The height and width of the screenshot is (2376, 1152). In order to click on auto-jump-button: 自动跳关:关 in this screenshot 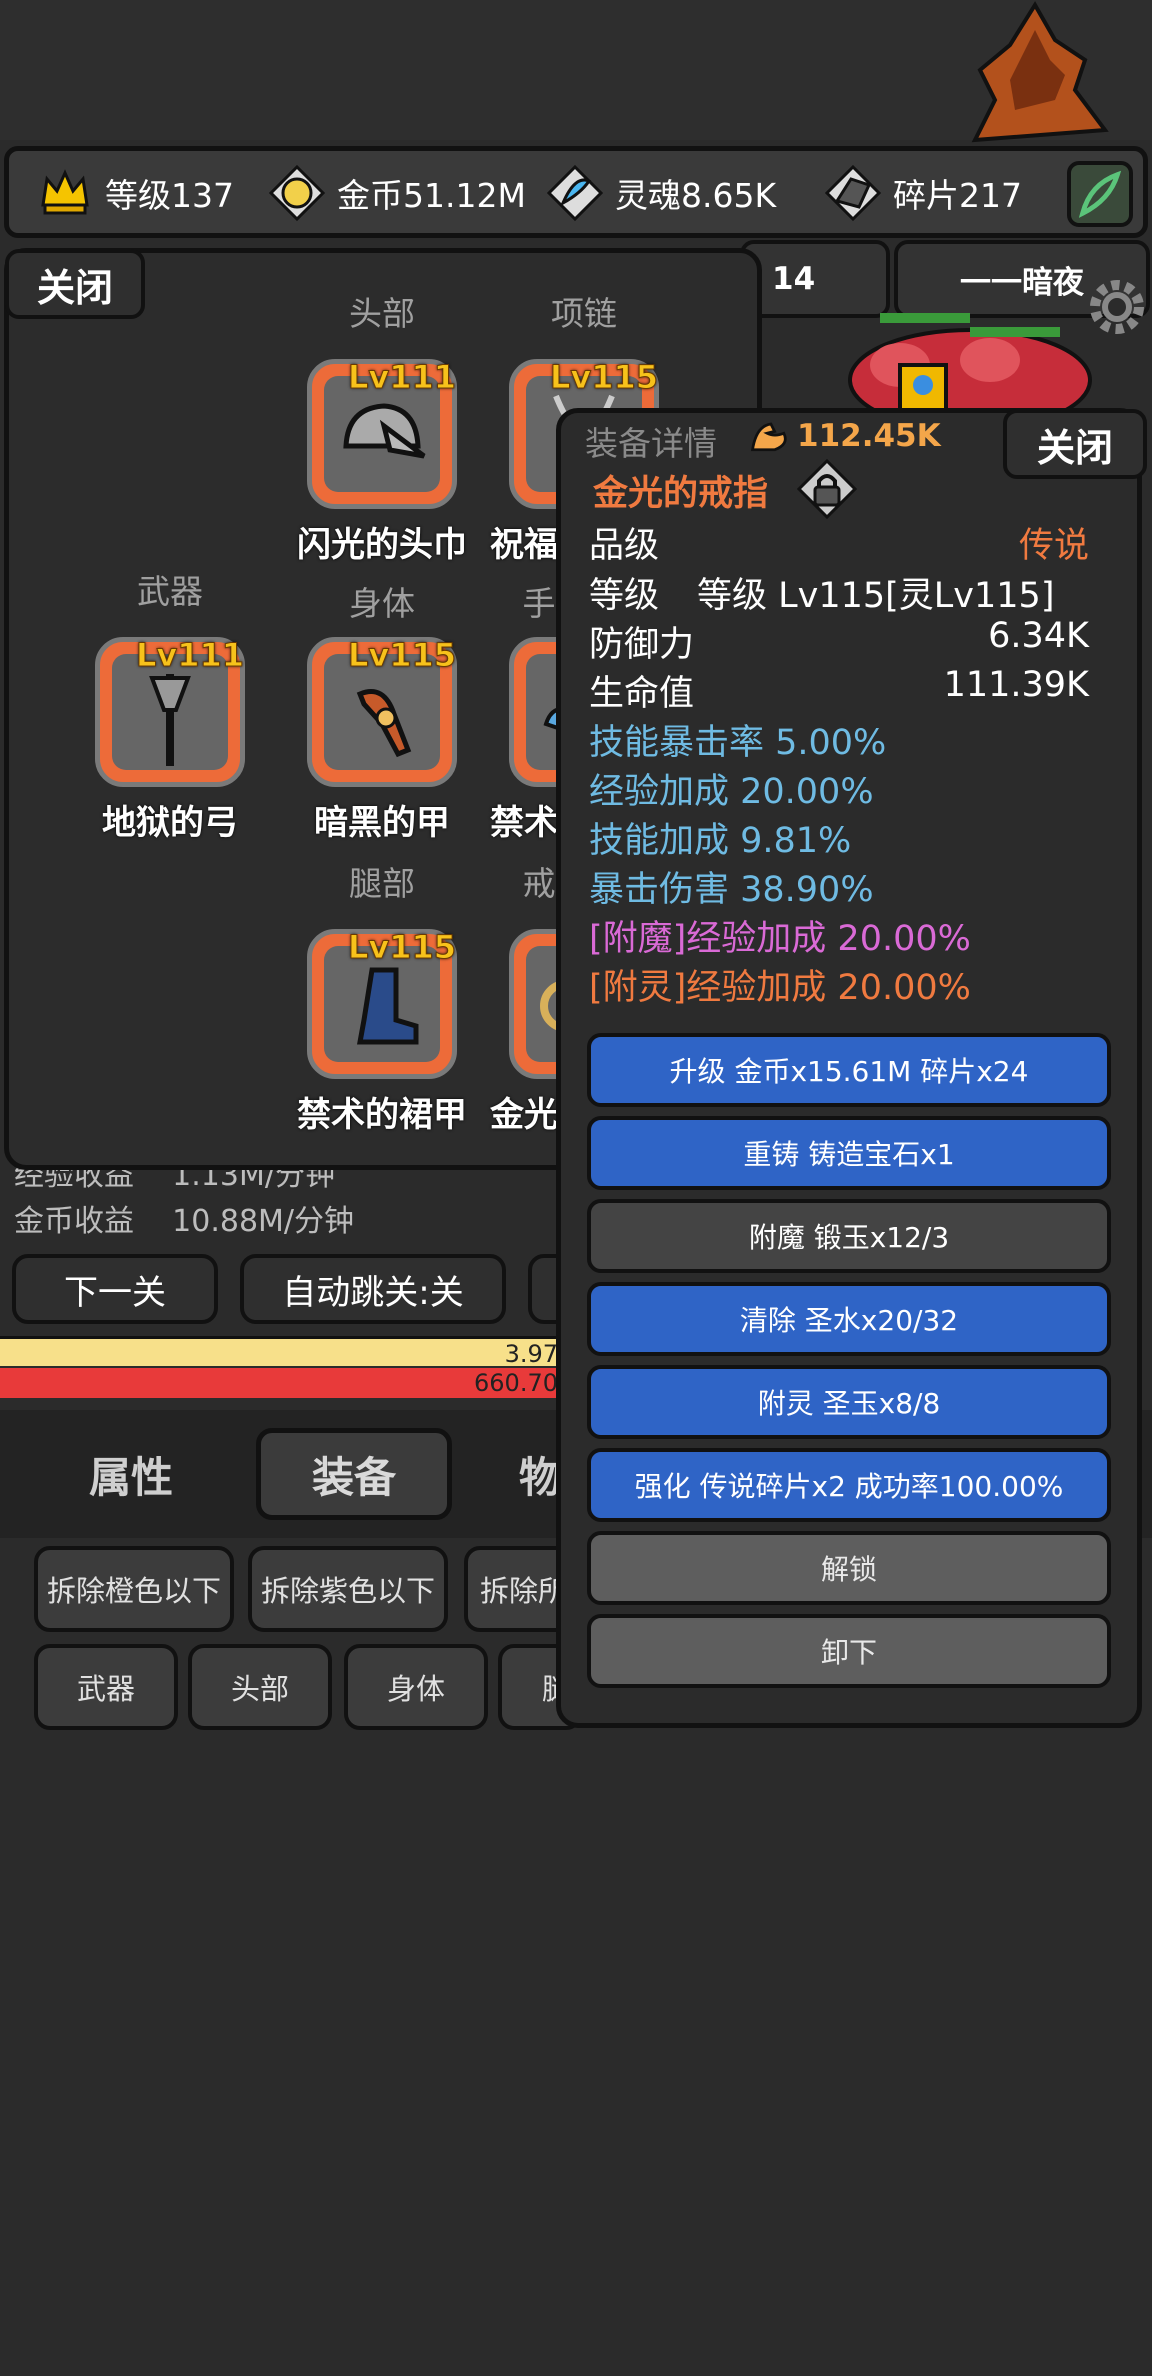, I will do `click(373, 1289)`.